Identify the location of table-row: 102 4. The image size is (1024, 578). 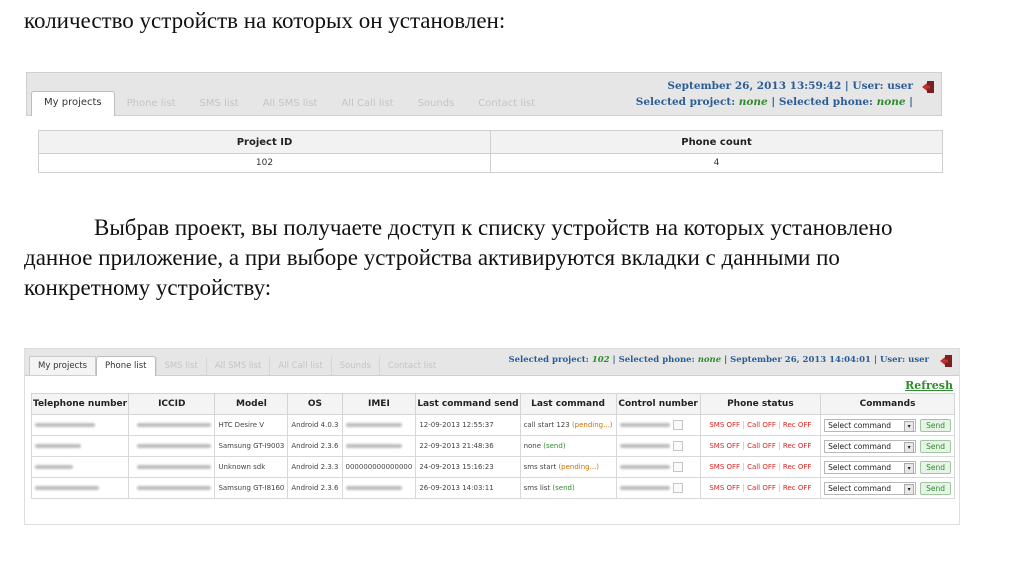
(490, 163).